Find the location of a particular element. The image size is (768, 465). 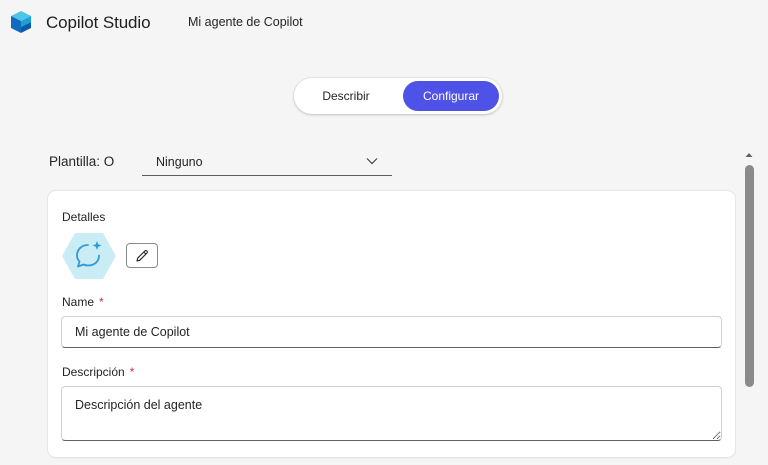

scrollbar-thumb is located at coordinates (749, 276).